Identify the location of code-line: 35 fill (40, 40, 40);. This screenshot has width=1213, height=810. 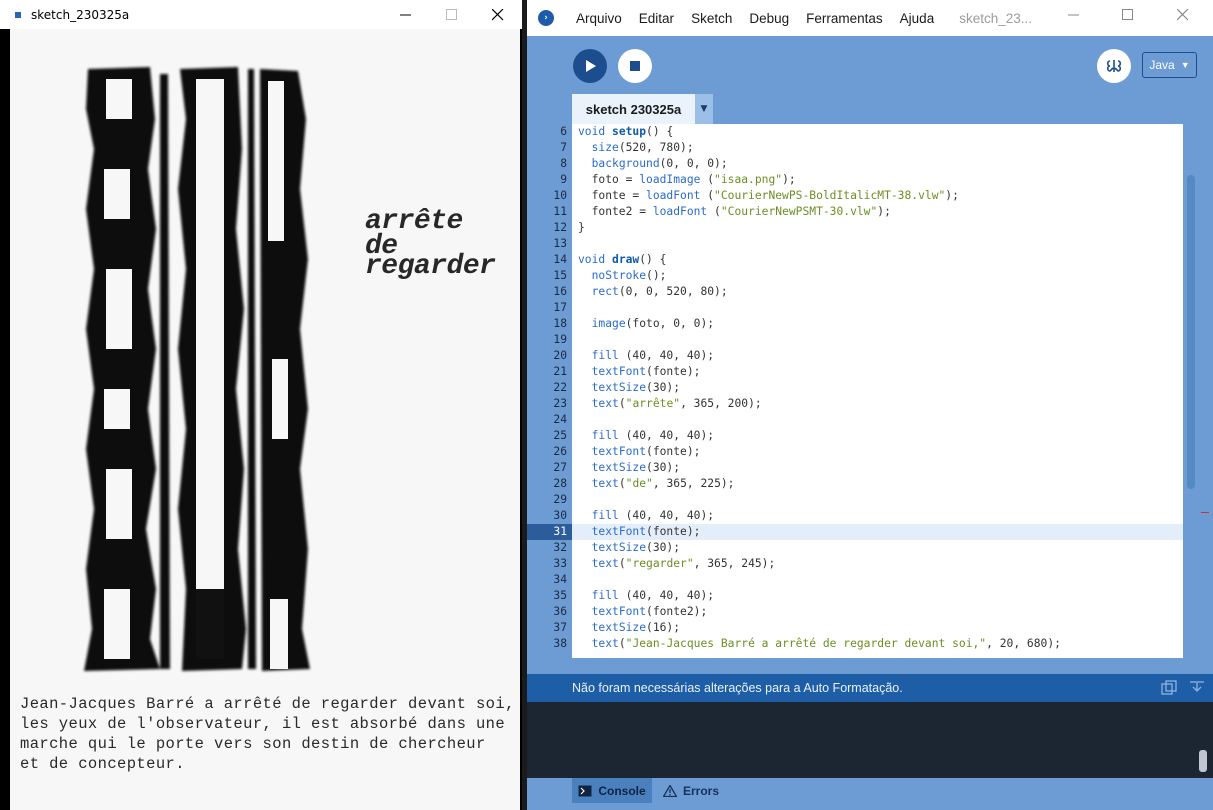
(855, 596).